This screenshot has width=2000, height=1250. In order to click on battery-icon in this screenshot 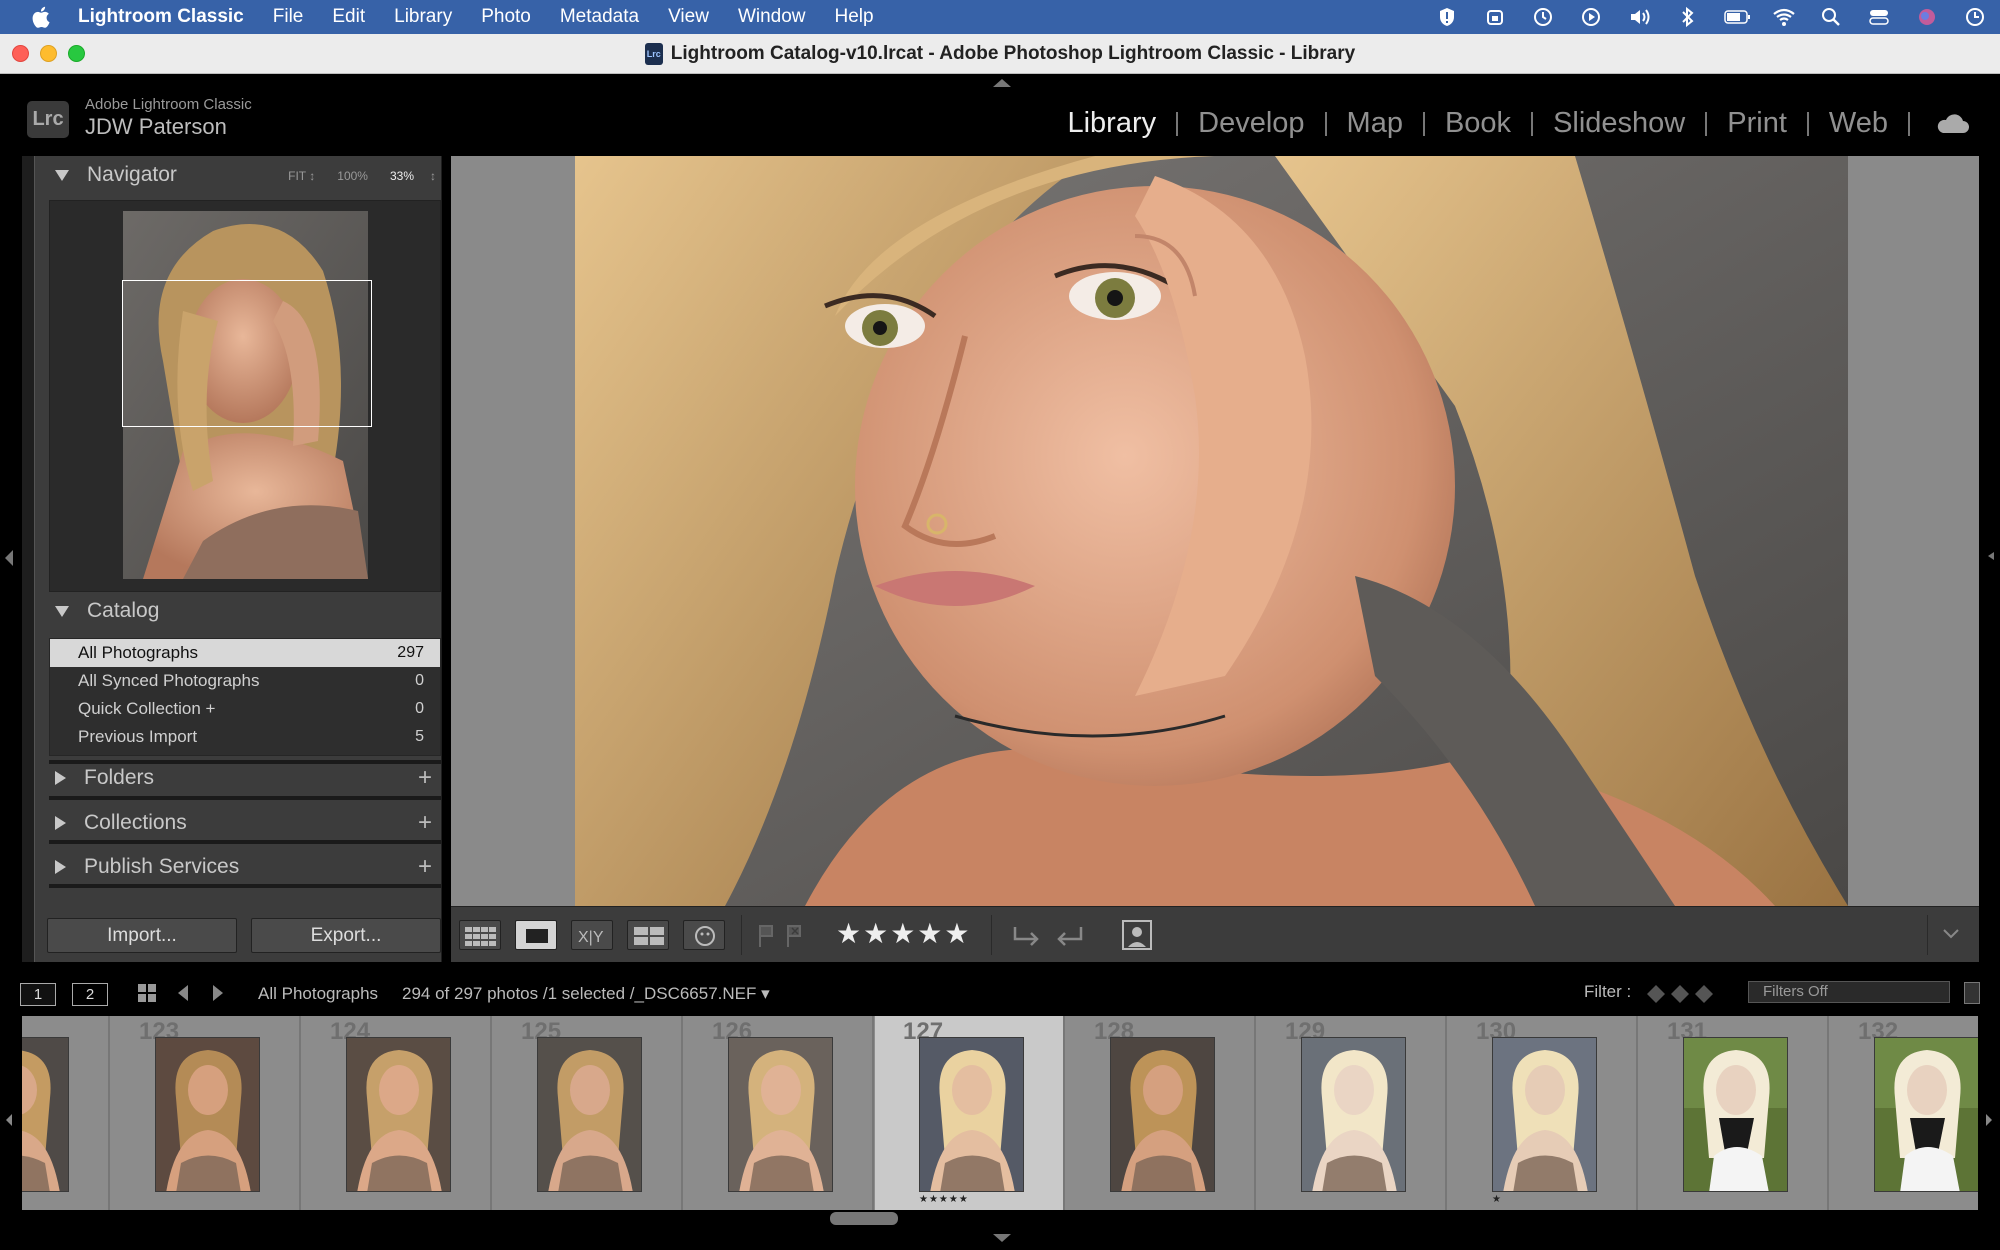, I will do `click(1737, 17)`.